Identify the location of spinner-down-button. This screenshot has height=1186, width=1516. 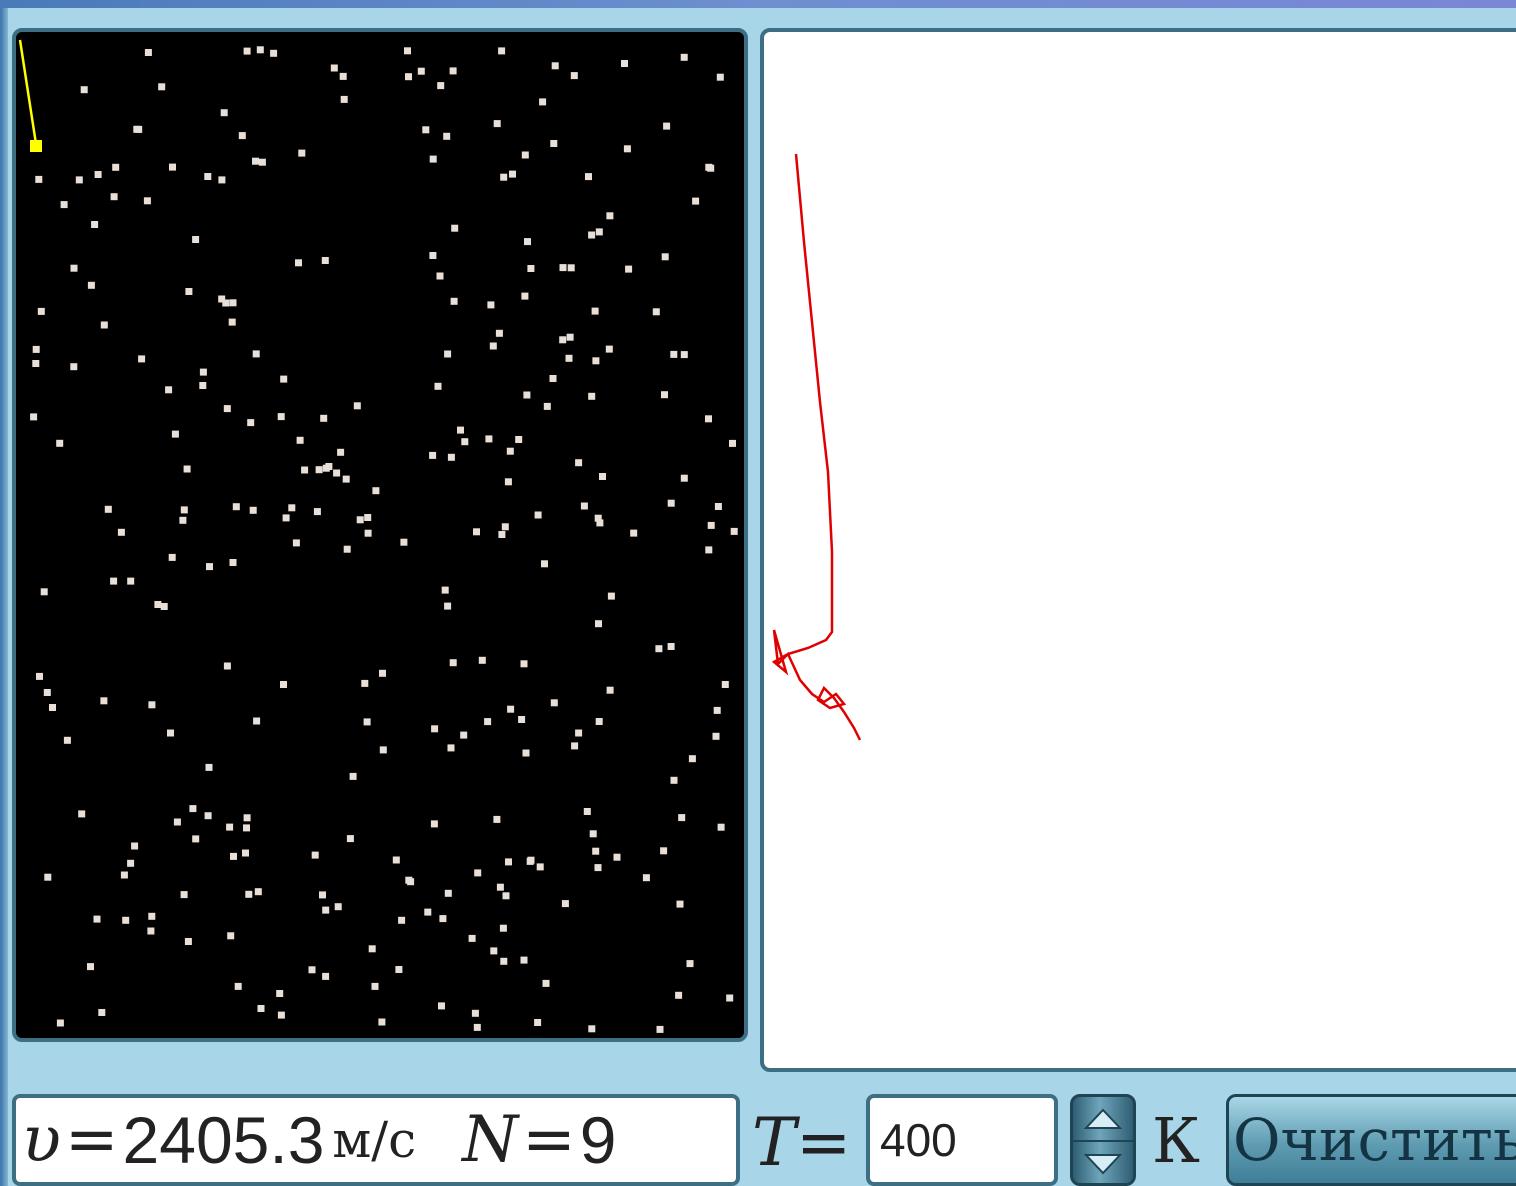
(1103, 1162).